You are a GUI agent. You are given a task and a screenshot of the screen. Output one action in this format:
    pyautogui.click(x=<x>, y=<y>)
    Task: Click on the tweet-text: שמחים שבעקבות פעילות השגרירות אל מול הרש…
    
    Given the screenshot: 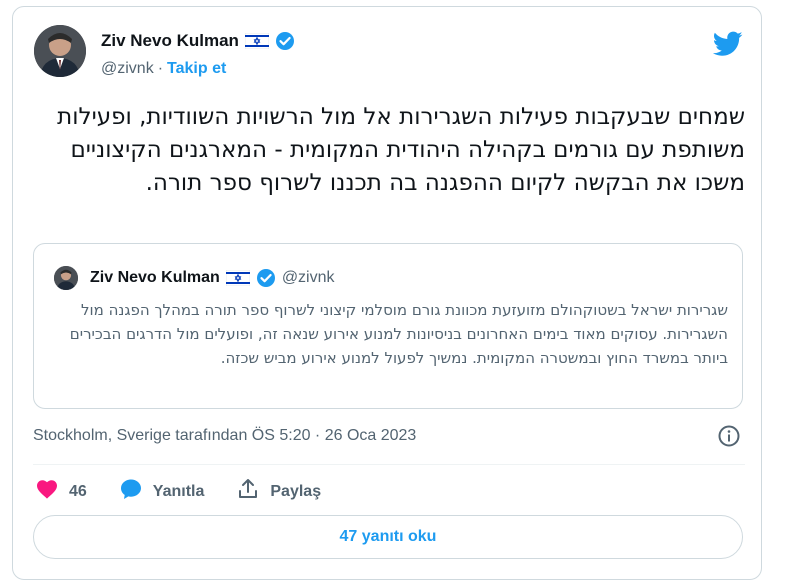 What is the action you would take?
    pyautogui.click(x=401, y=150)
    